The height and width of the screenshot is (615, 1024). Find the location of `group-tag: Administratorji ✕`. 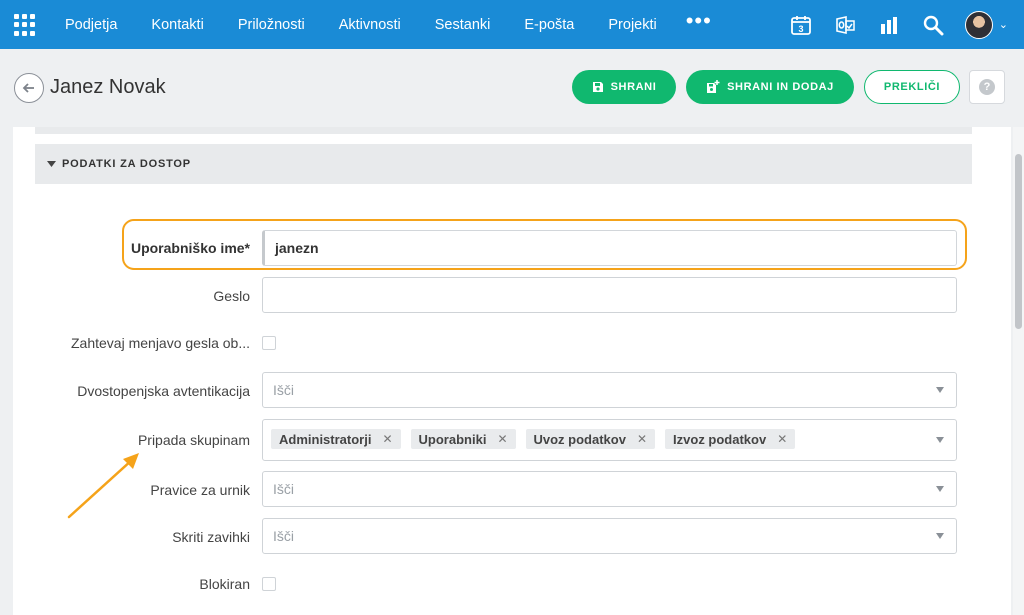

group-tag: Administratorji ✕ is located at coordinates (336, 439).